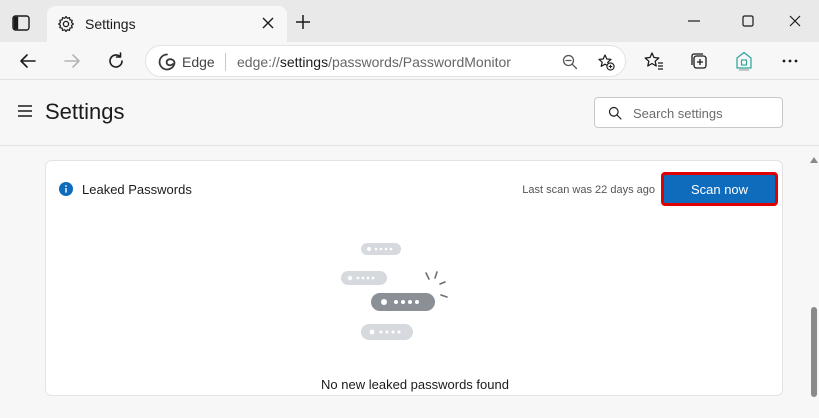 The width and height of the screenshot is (819, 418). I want to click on scan-illustration, so click(401, 292).